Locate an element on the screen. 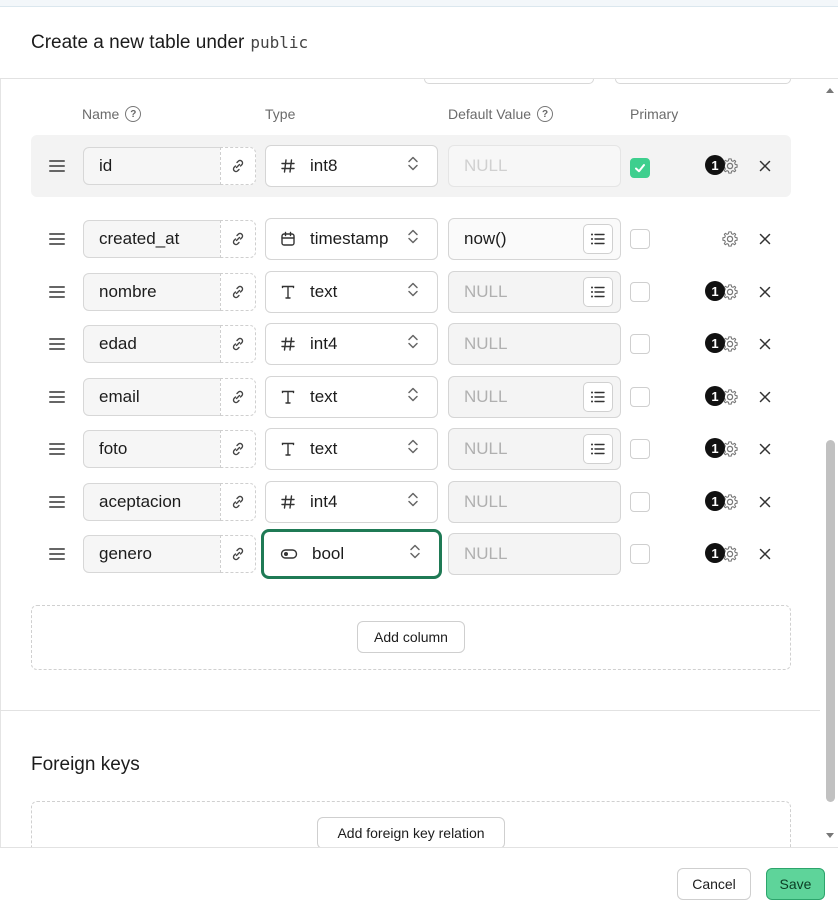 The height and width of the screenshot is (920, 838). cancel-button: Cancel is located at coordinates (714, 884).